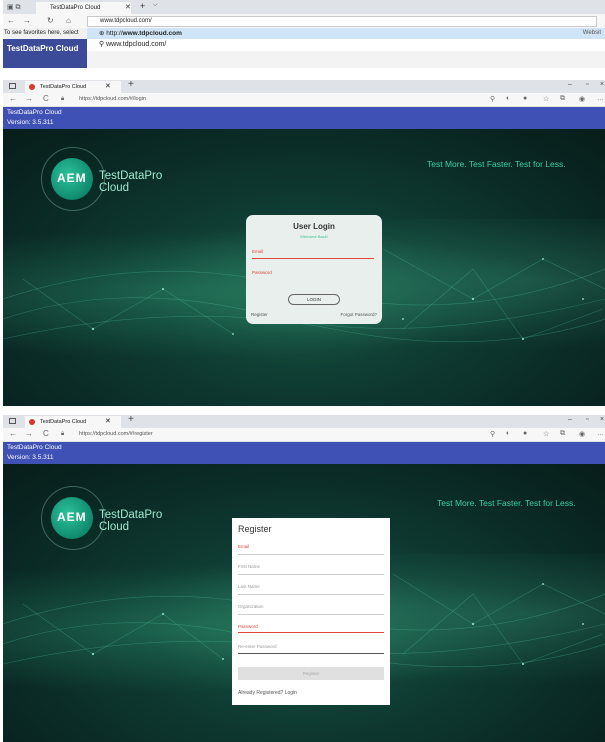 This screenshot has width=605, height=742. I want to click on email-underline, so click(311, 554).